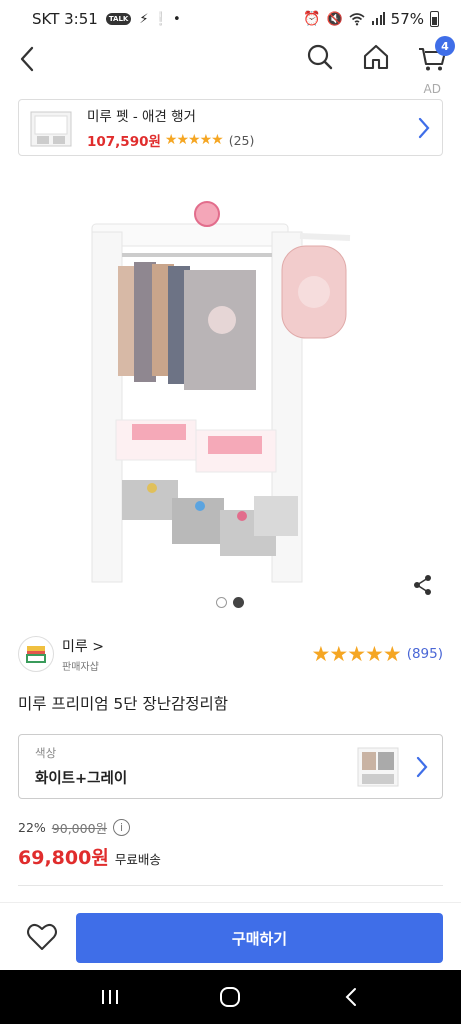 The width and height of the screenshot is (461, 1024). Describe the element at coordinates (80, 667) in the screenshot. I see `seller-sub-label: 판매자샵` at that location.